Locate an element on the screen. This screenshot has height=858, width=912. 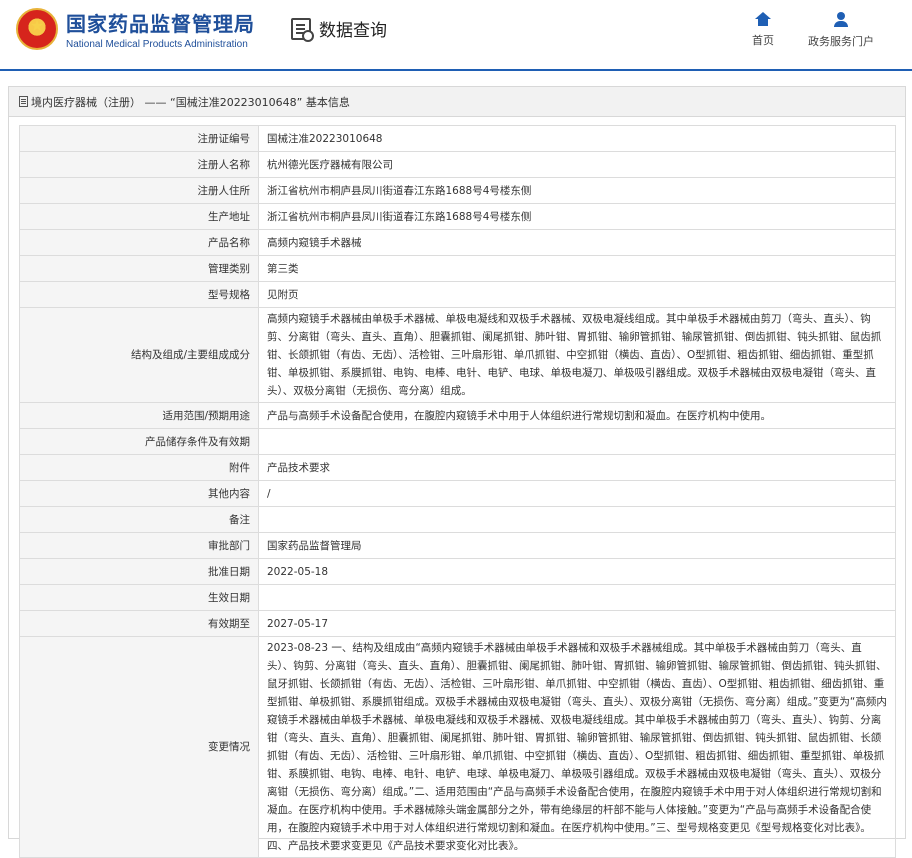
table-row: 审批部门 国家药品监督管理局 is located at coordinates (457, 545).